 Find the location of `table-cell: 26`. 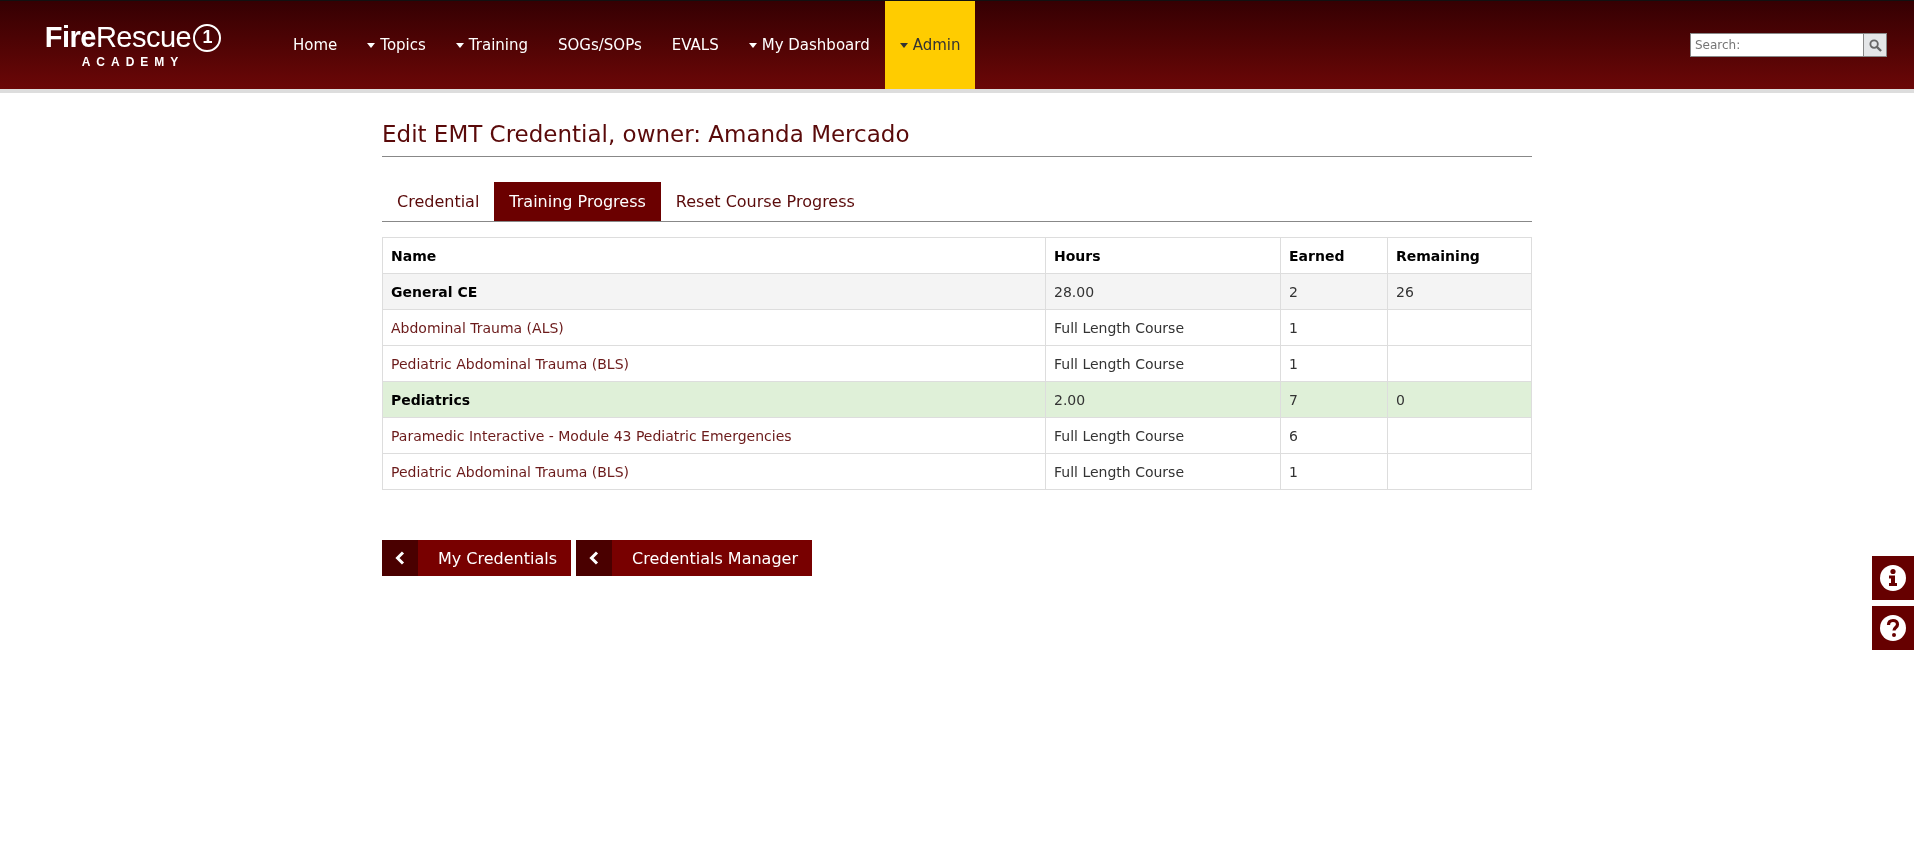

table-cell: 26 is located at coordinates (1405, 291).